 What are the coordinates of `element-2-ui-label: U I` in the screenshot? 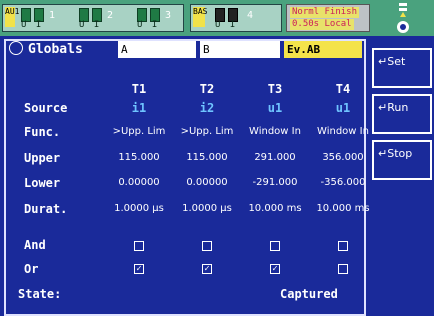 It's located at (90, 25).